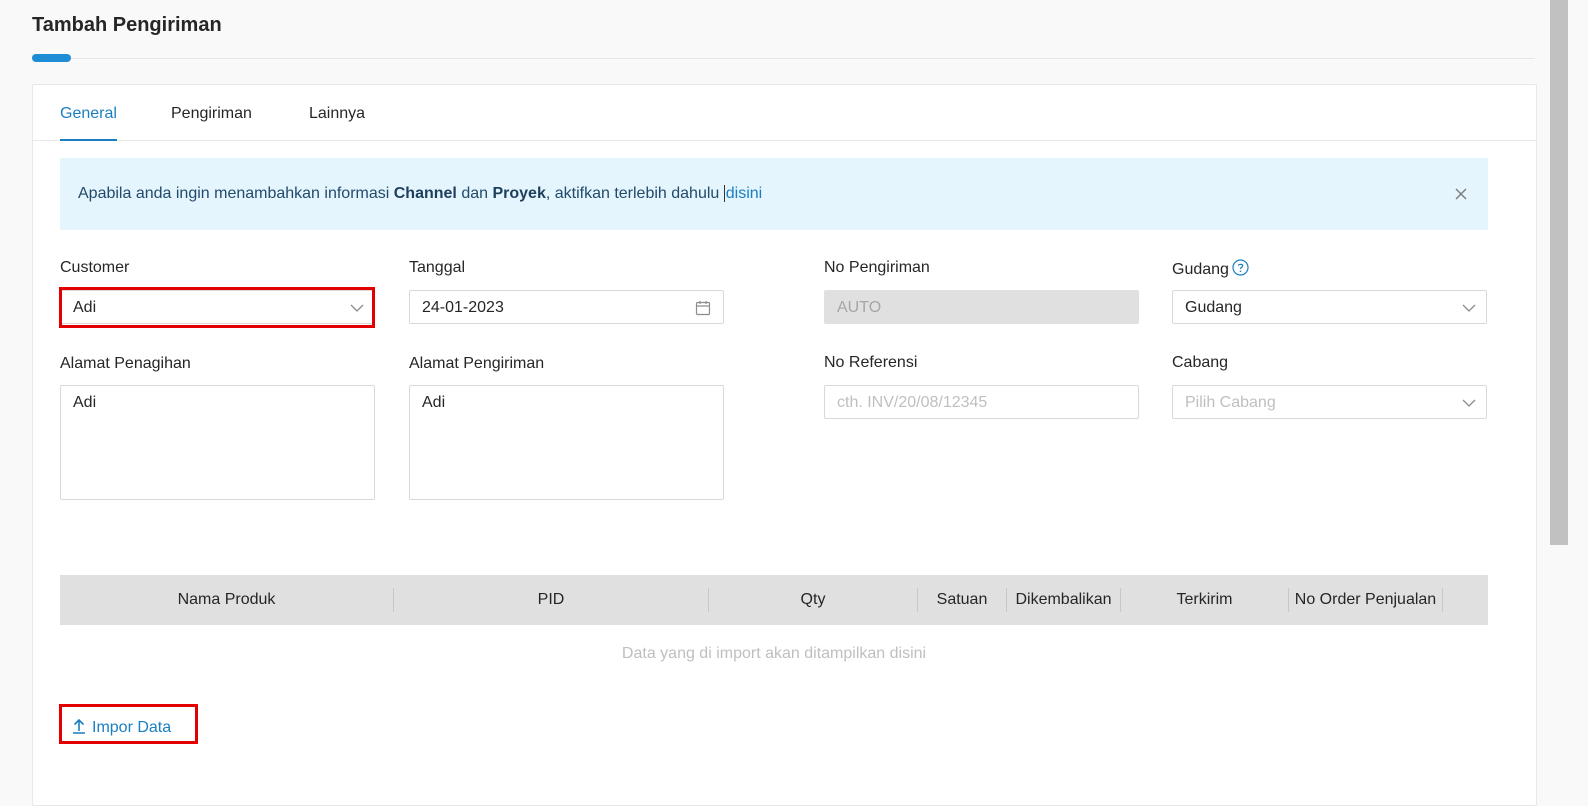 This screenshot has width=1588, height=806. Describe the element at coordinates (95, 267) in the screenshot. I see `customer-label: Customer` at that location.